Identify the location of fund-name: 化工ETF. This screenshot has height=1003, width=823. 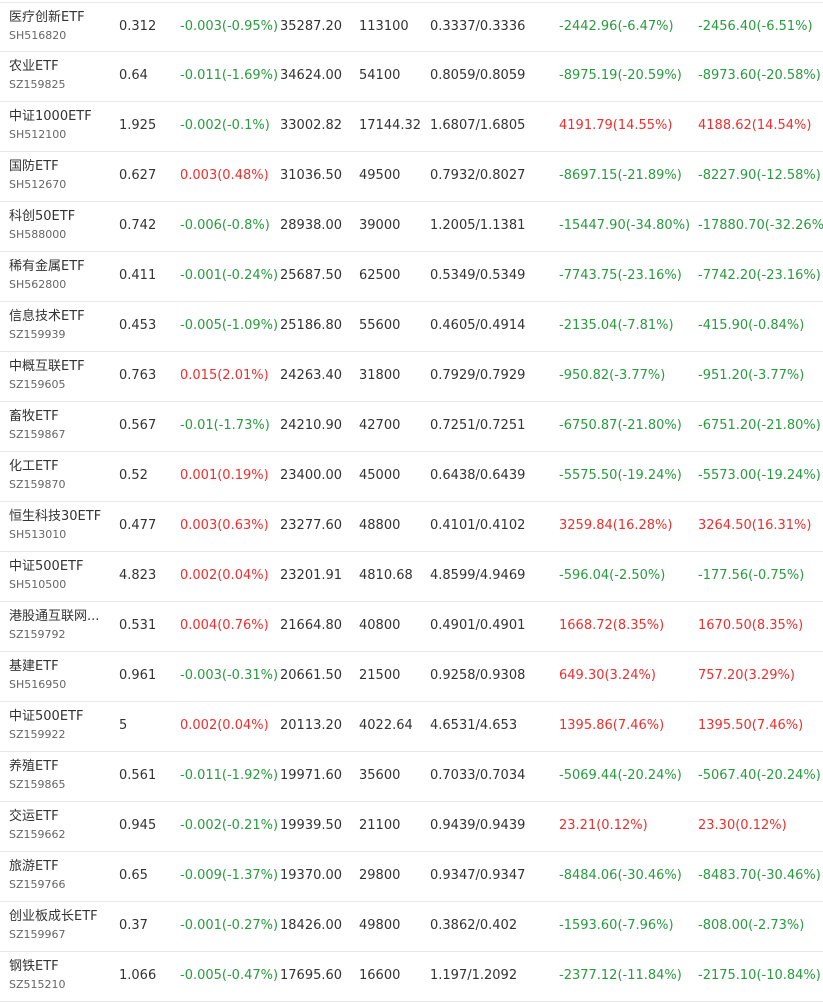
(56, 467).